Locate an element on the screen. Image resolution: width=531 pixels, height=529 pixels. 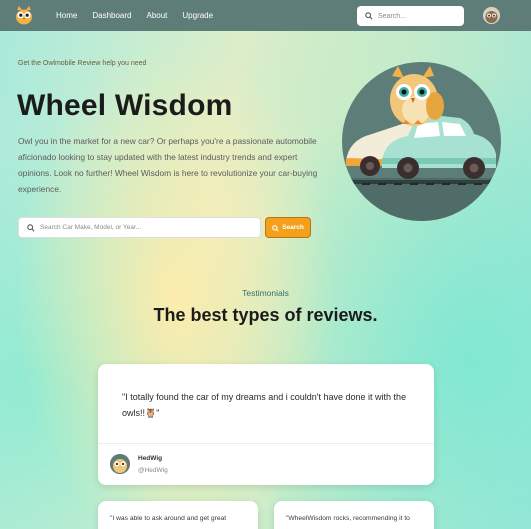
nav-link-dashboard: Dashboard is located at coordinates (111, 15).